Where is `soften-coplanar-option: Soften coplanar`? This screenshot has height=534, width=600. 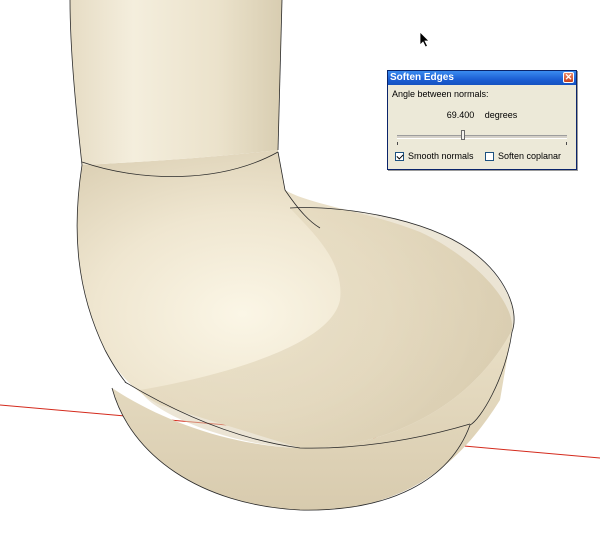
soften-coplanar-option: Soften coplanar is located at coordinates (523, 156).